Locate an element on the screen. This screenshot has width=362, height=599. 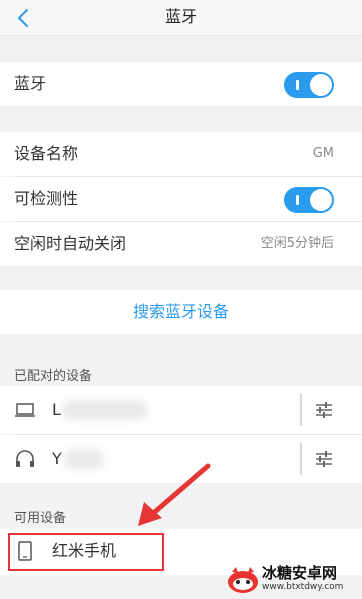
device-name-row: 设备名称 GM is located at coordinates (181, 154).